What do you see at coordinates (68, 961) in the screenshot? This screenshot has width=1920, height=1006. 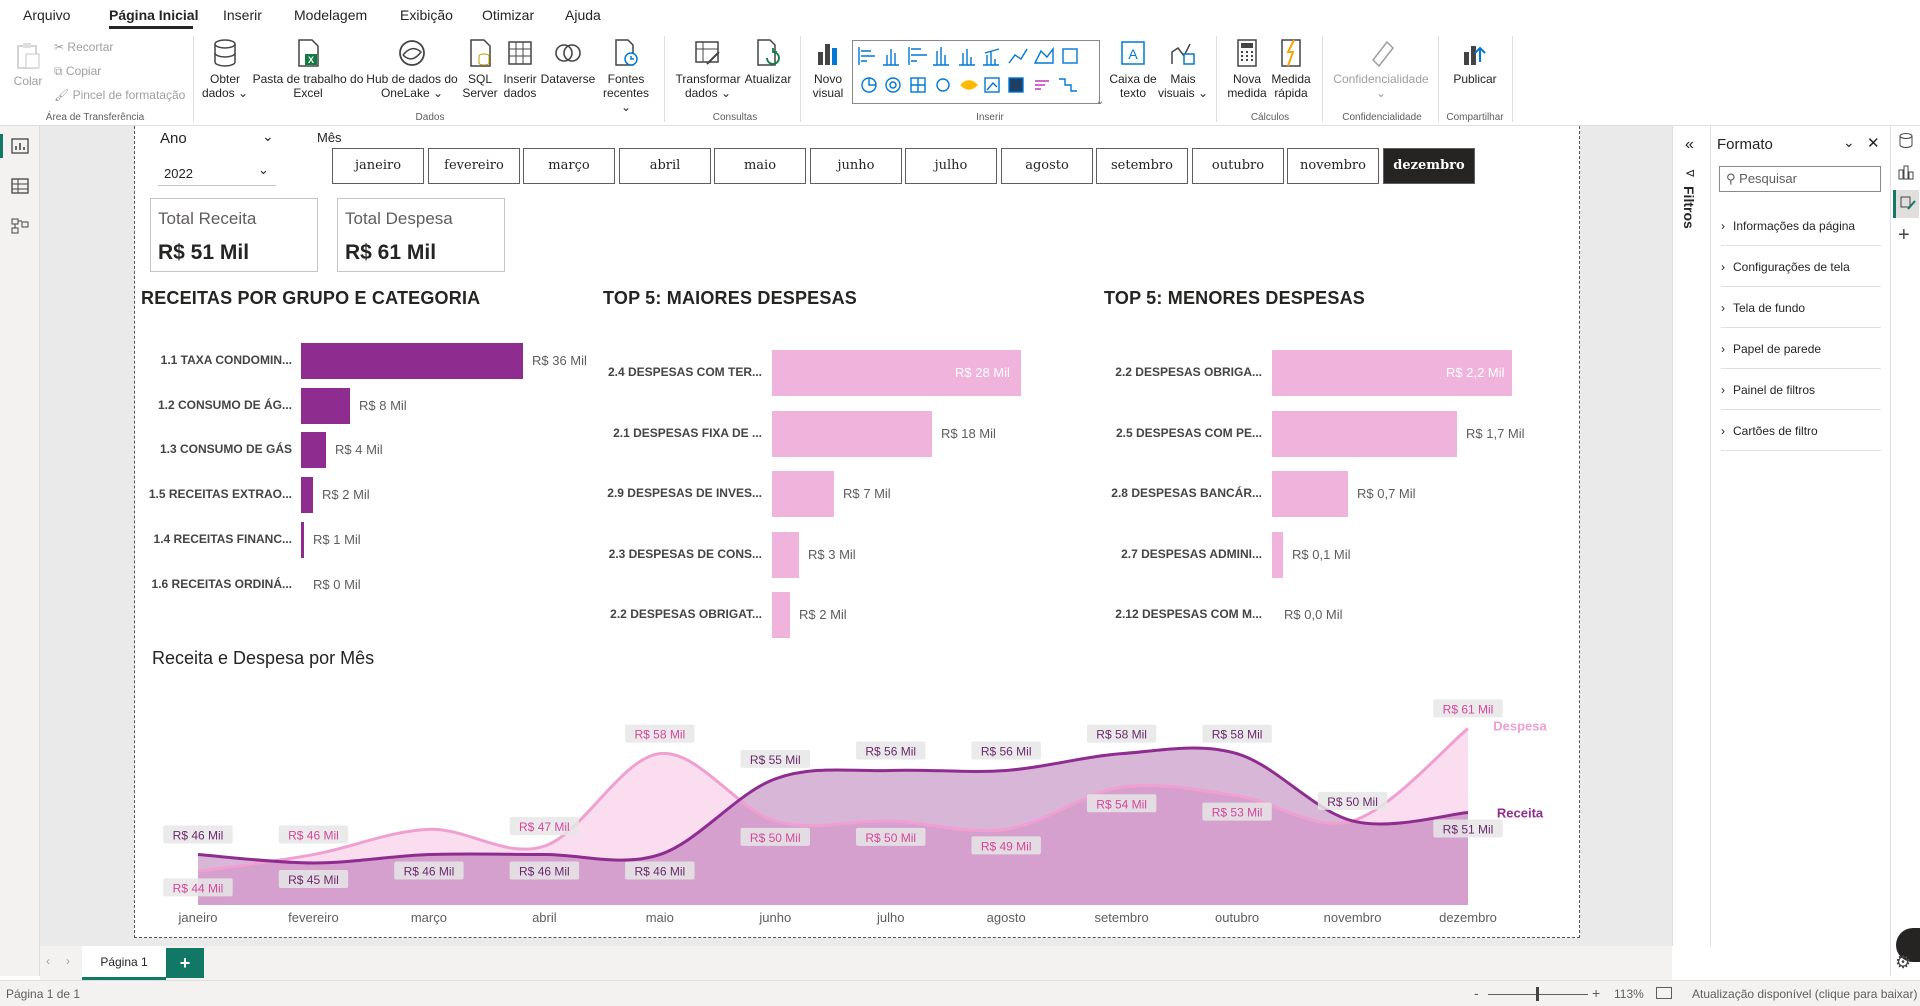 I see `tab-scroll-right-icon: ›` at bounding box center [68, 961].